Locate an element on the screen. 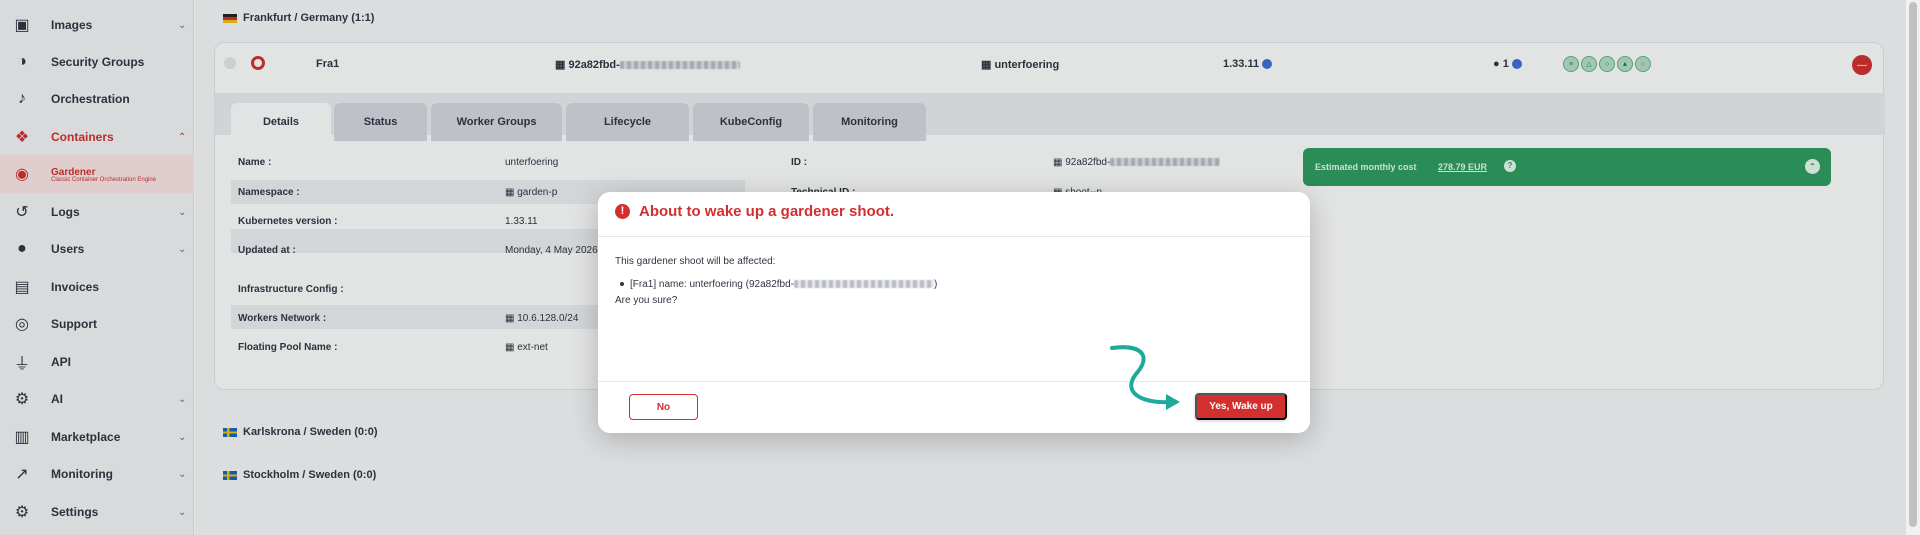 This screenshot has width=1920, height=535. list-bullet is located at coordinates (622, 284).